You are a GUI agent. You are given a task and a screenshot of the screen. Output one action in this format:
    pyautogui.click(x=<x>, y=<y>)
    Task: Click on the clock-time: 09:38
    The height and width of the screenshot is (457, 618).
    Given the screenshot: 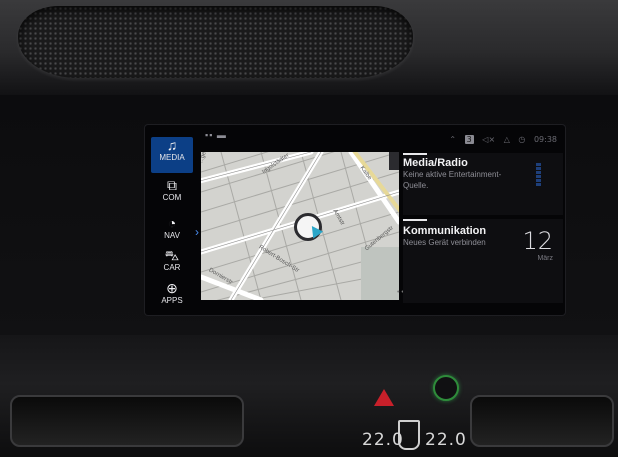 What is the action you would take?
    pyautogui.click(x=545, y=139)
    